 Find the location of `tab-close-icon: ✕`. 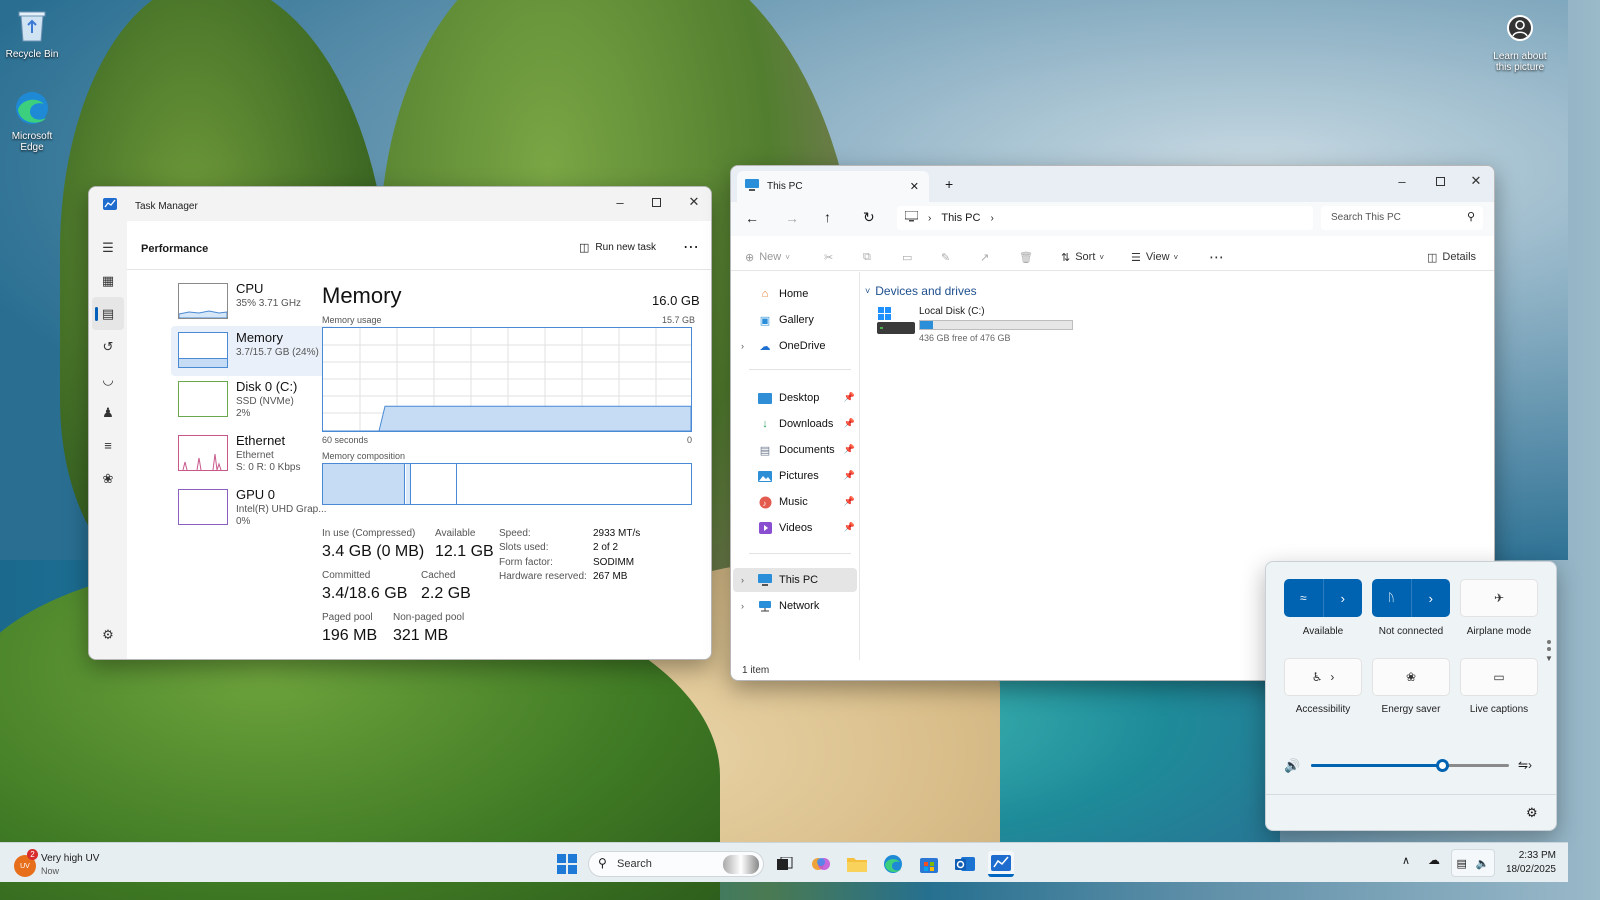

tab-close-icon: ✕ is located at coordinates (914, 186).